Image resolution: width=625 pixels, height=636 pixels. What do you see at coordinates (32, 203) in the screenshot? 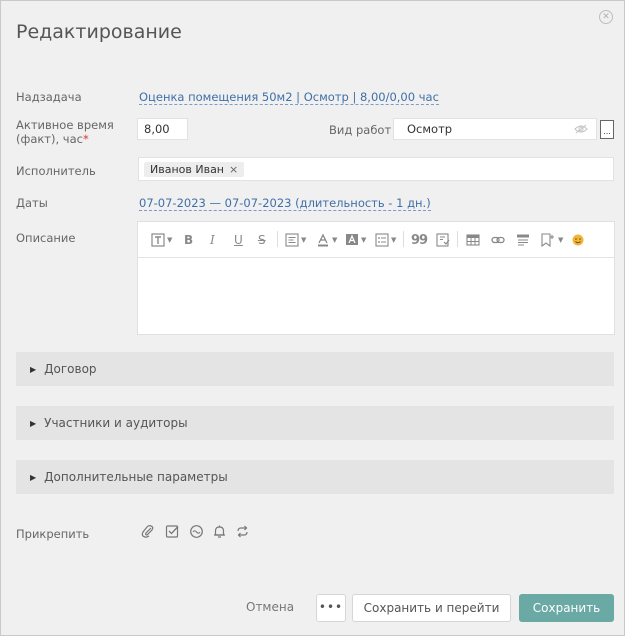
I see `dates-label: Даты` at bounding box center [32, 203].